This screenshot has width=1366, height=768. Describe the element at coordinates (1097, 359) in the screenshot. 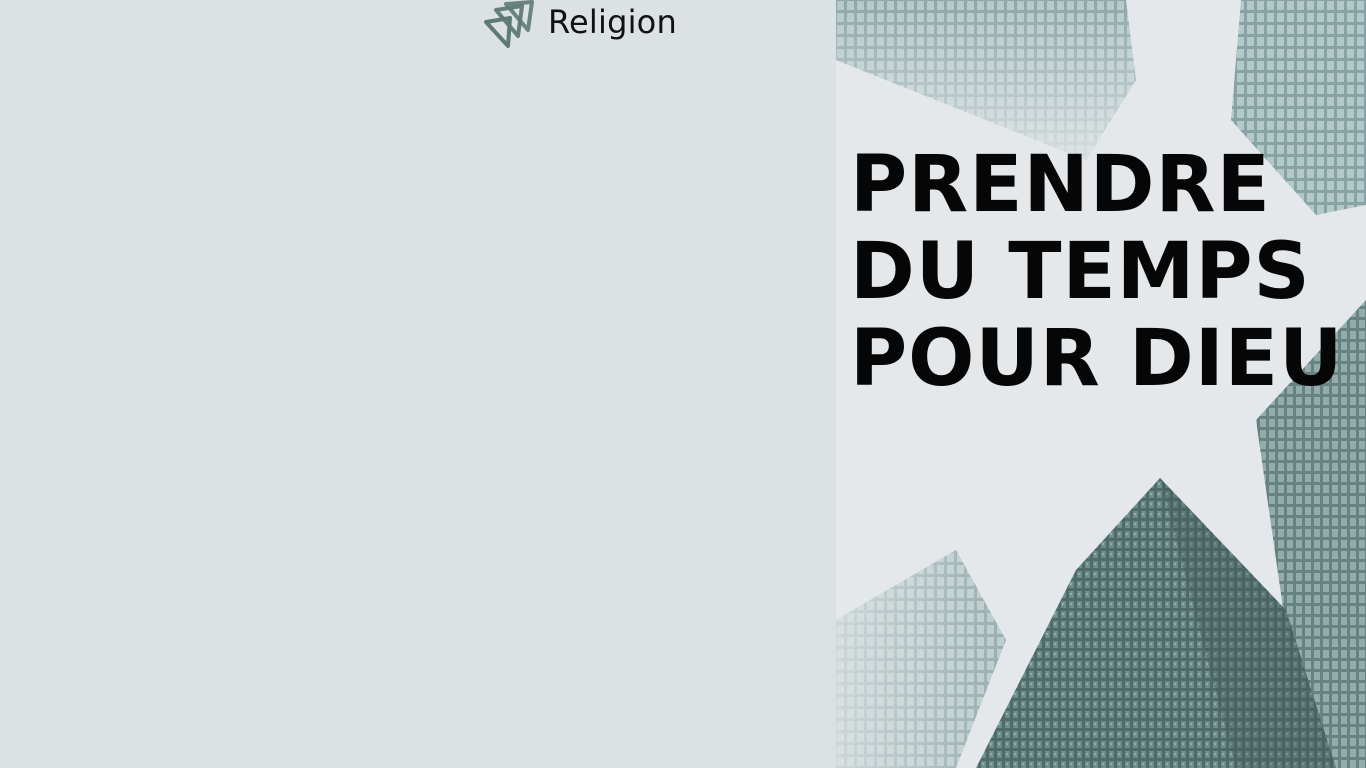

I see `headline-line-3: POUR DIEU` at that location.